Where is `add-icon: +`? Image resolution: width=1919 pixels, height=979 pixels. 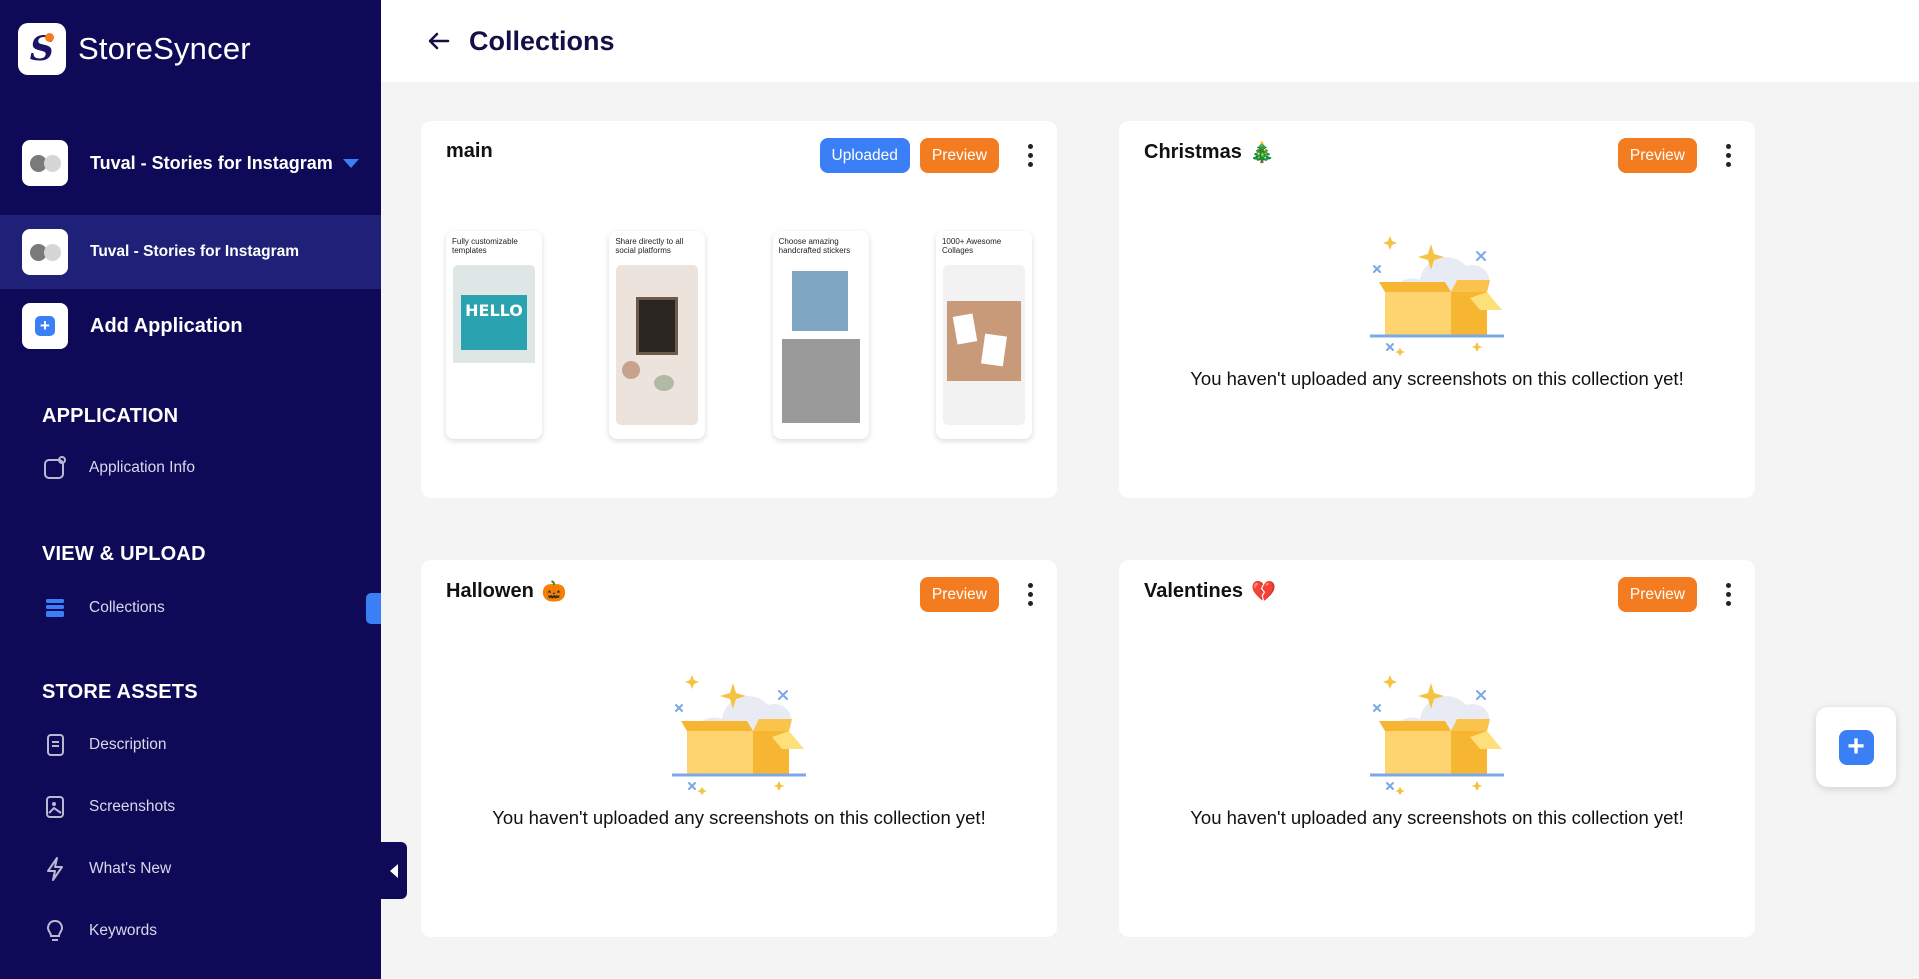
add-icon: + is located at coordinates (45, 326).